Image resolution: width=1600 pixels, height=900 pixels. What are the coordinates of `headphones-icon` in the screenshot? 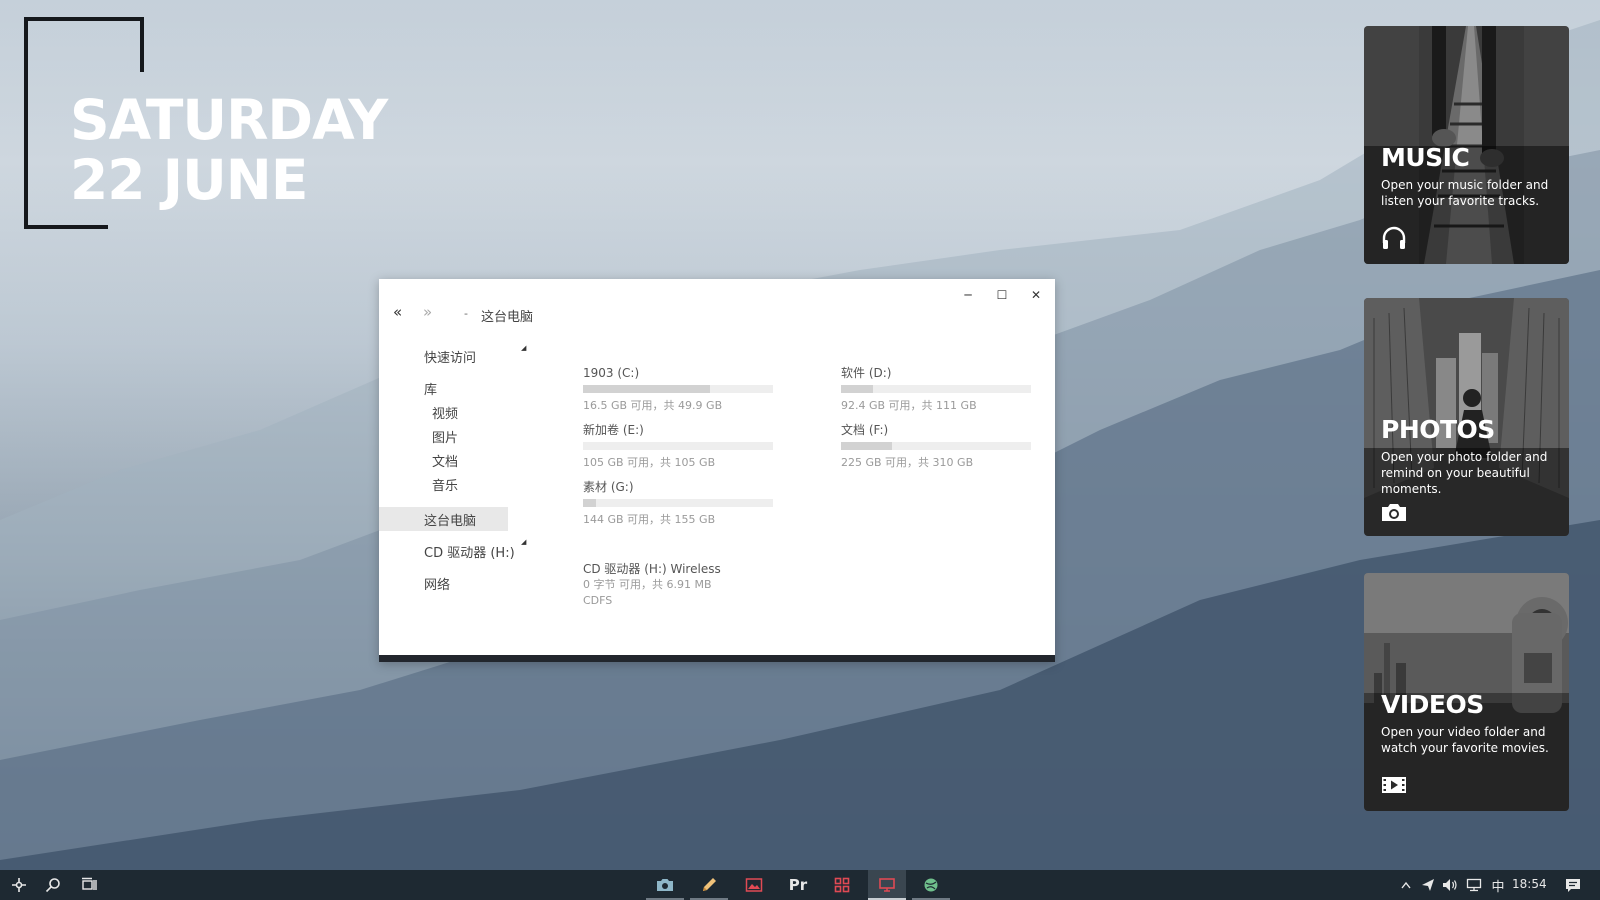 It's located at (1394, 237).